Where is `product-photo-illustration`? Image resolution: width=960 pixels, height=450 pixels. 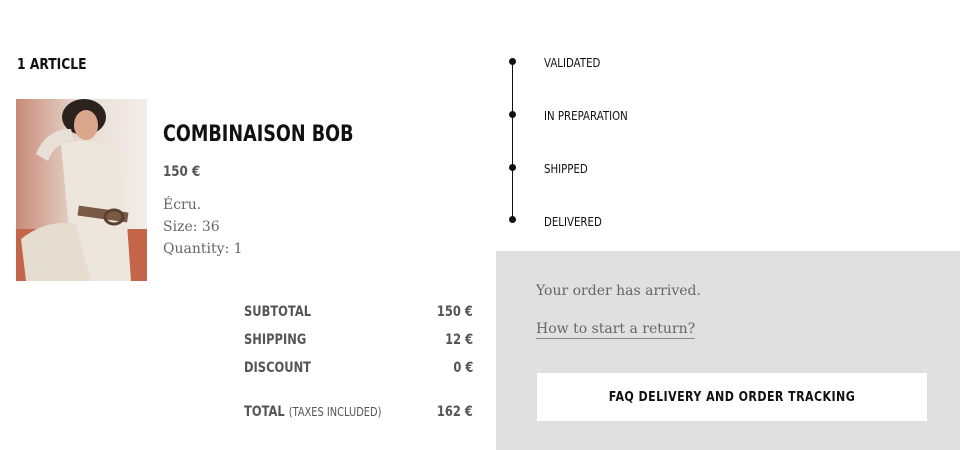 product-photo-illustration is located at coordinates (81, 190).